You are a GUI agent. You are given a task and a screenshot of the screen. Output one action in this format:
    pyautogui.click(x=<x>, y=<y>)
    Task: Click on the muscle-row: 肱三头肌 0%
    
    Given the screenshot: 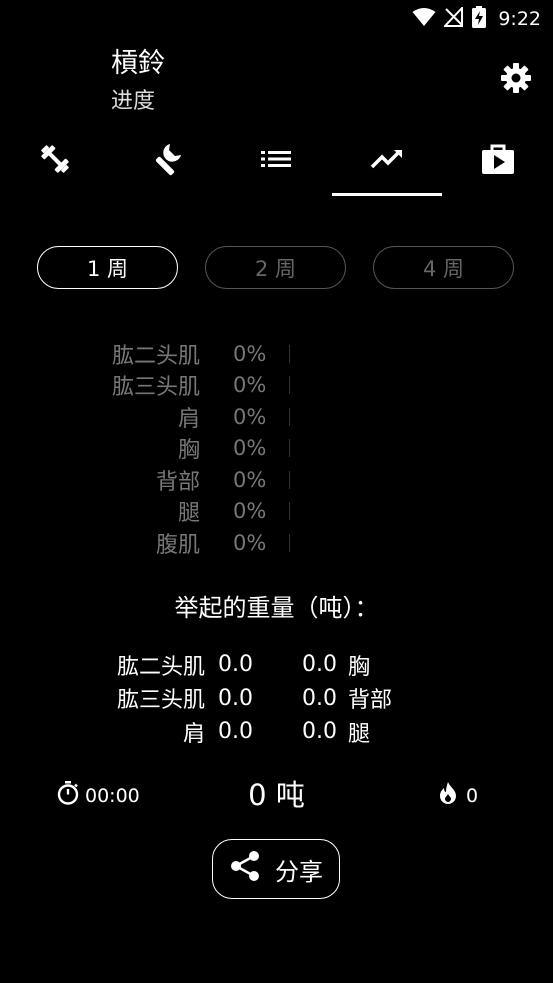 What is the action you would take?
    pyautogui.click(x=276, y=386)
    